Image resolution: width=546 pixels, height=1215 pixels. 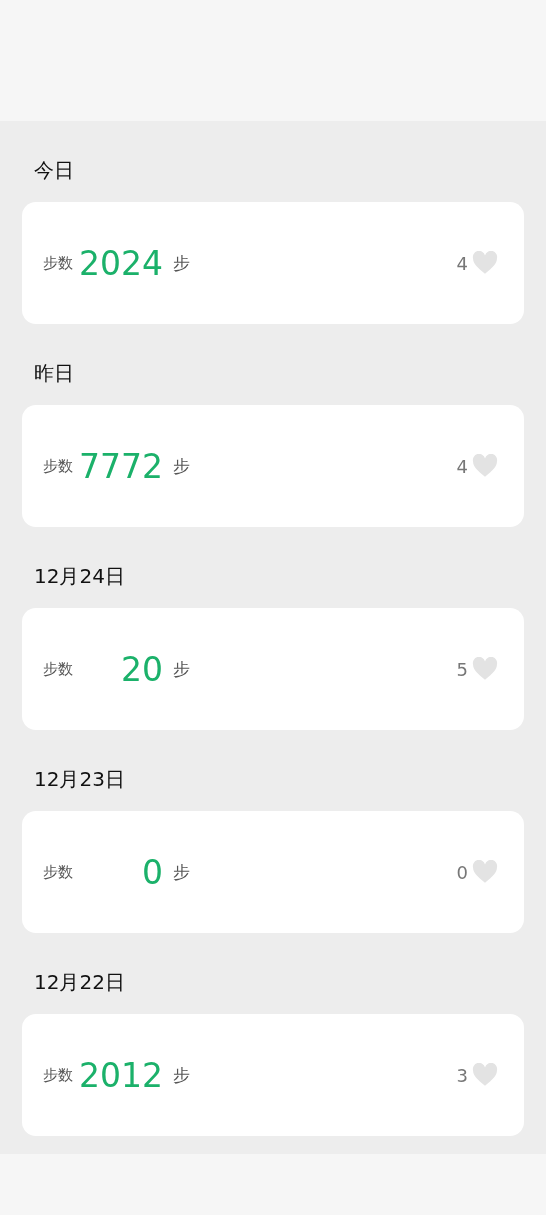 I want to click on date-heading: 今日, so click(x=54, y=170).